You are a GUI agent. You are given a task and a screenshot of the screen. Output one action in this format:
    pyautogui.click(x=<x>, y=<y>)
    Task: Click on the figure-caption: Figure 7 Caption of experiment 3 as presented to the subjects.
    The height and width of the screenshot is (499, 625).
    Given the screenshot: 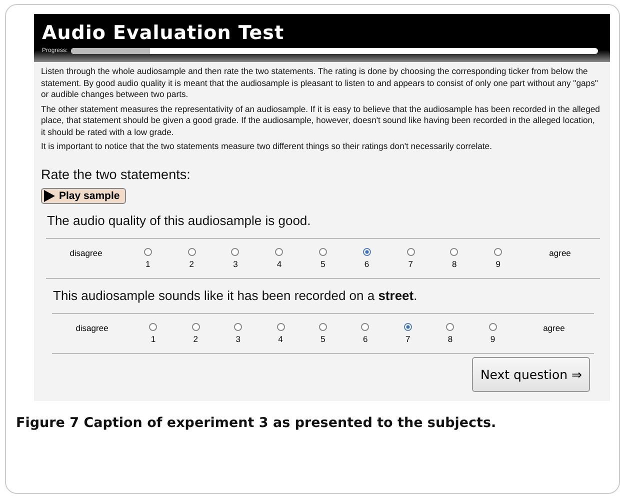 What is the action you would take?
    pyautogui.click(x=257, y=422)
    